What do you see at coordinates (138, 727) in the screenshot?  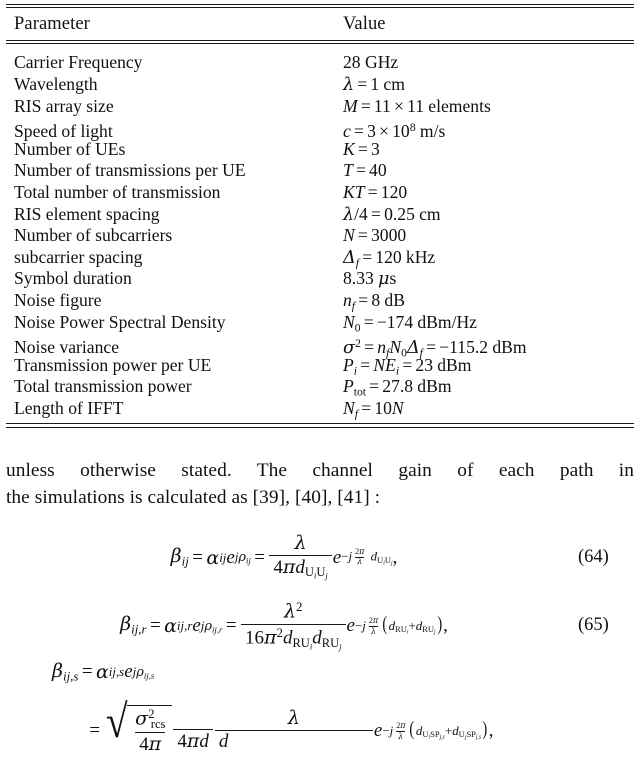 I see `square-root-icon: √ σ2rcs 4π` at bounding box center [138, 727].